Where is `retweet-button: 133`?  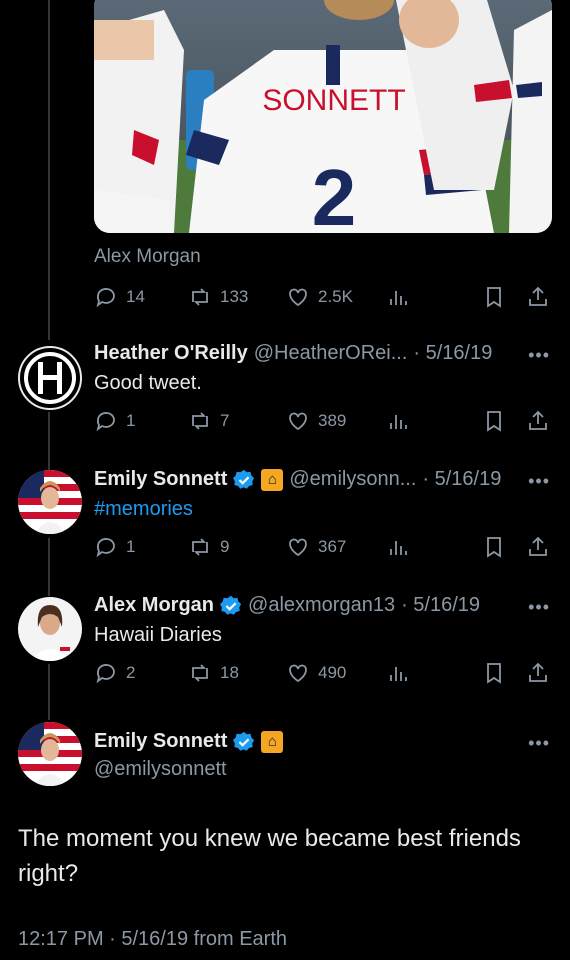
retweet-button: 133 is located at coordinates (218, 297).